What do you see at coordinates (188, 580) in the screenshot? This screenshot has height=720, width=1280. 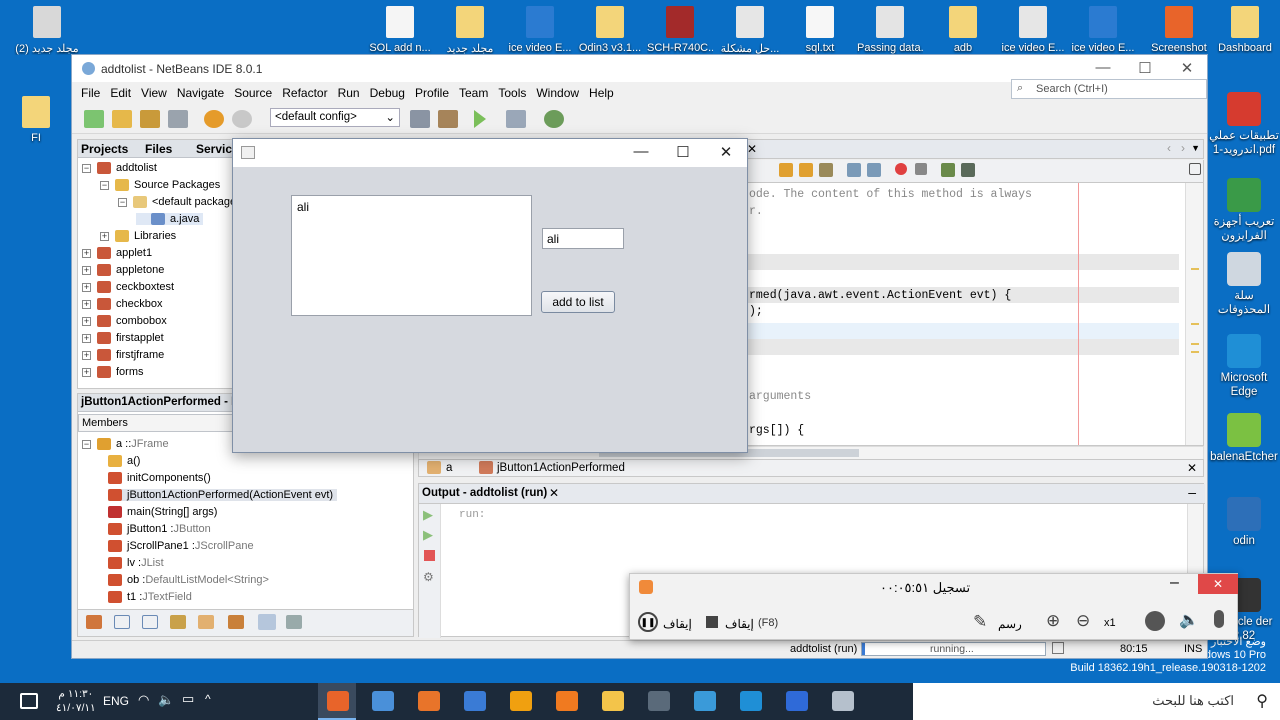 I see `member-item: ob : DefaultListModel<String>` at bounding box center [188, 580].